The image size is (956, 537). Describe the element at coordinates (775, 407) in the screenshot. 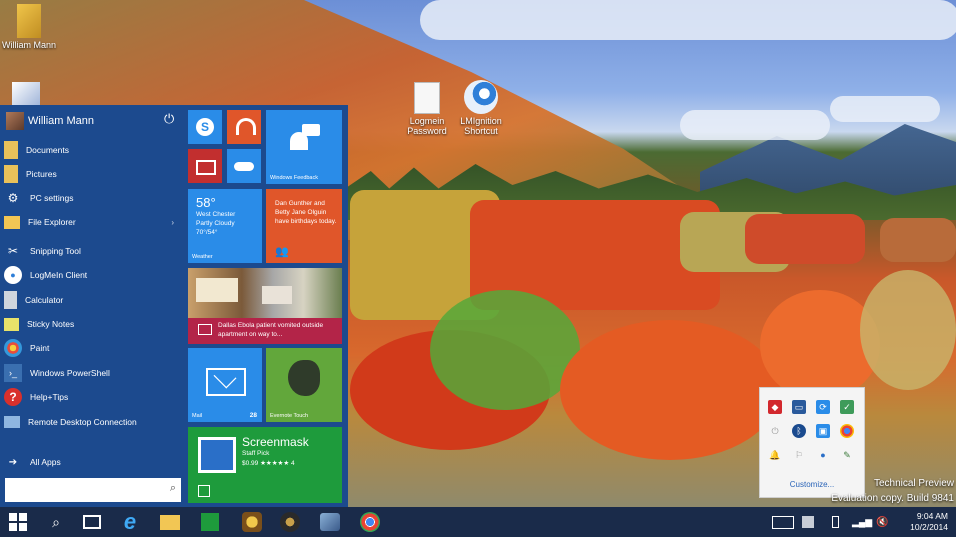

I see `adobe-icon: ◆` at that location.